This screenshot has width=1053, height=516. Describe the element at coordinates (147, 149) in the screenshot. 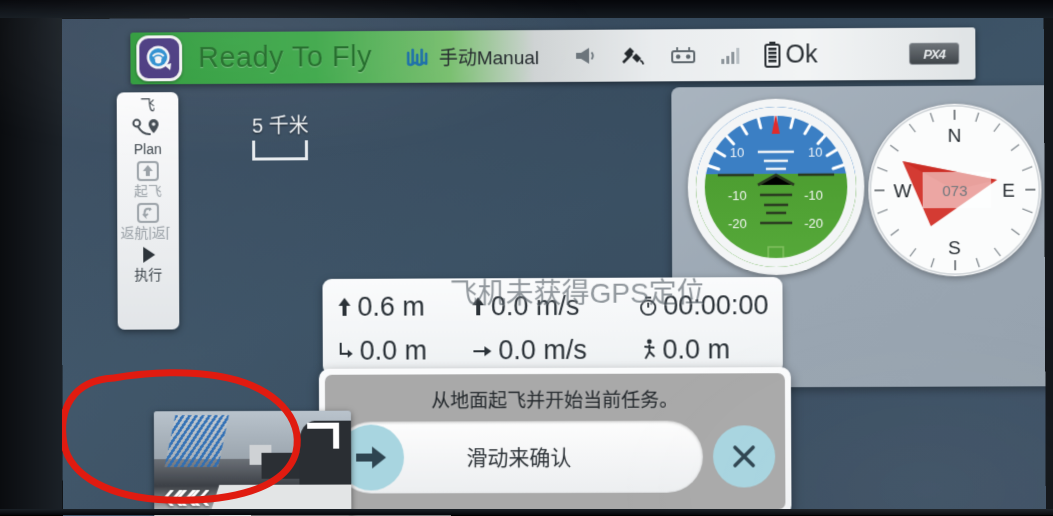

I see `plan-label: Plan` at that location.